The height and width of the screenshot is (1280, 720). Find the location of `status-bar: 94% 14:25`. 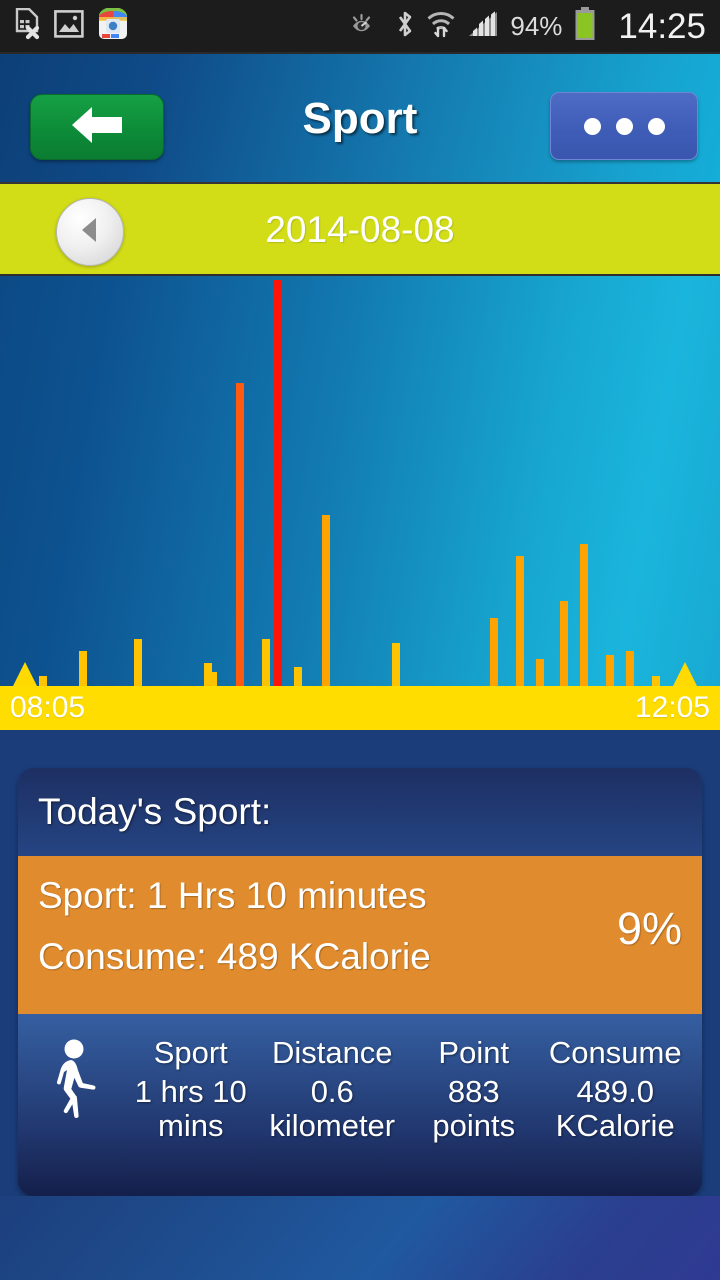

status-bar: 94% 14:25 is located at coordinates (360, 26).